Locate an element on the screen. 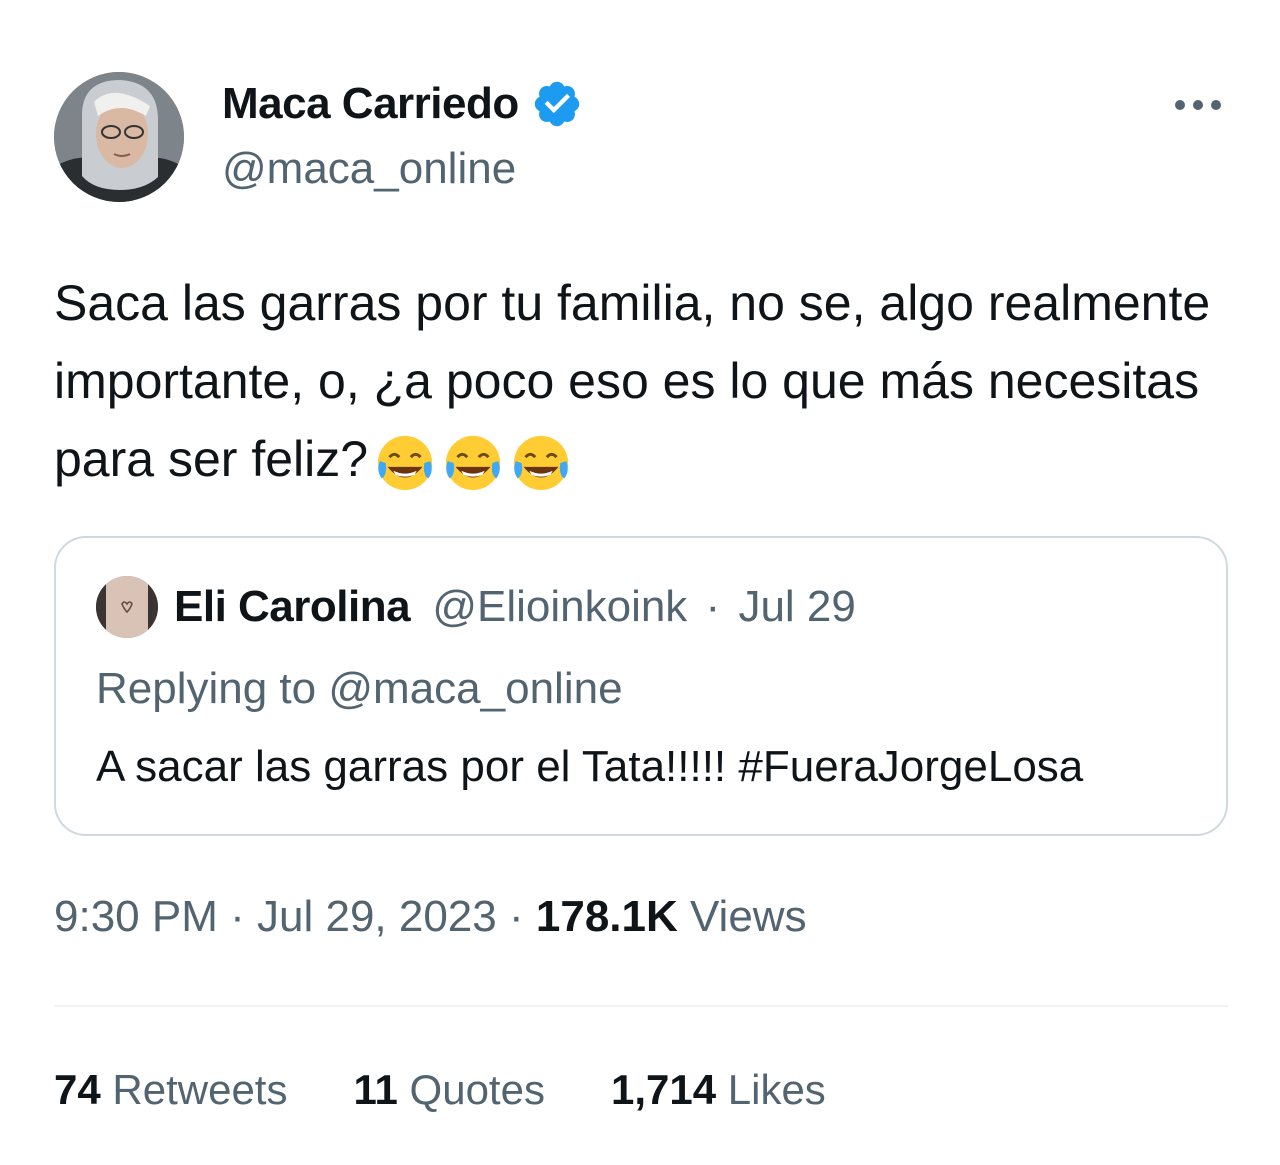 This screenshot has width=1280, height=1165. quoted-author-name: Eli Carolina is located at coordinates (292, 606).